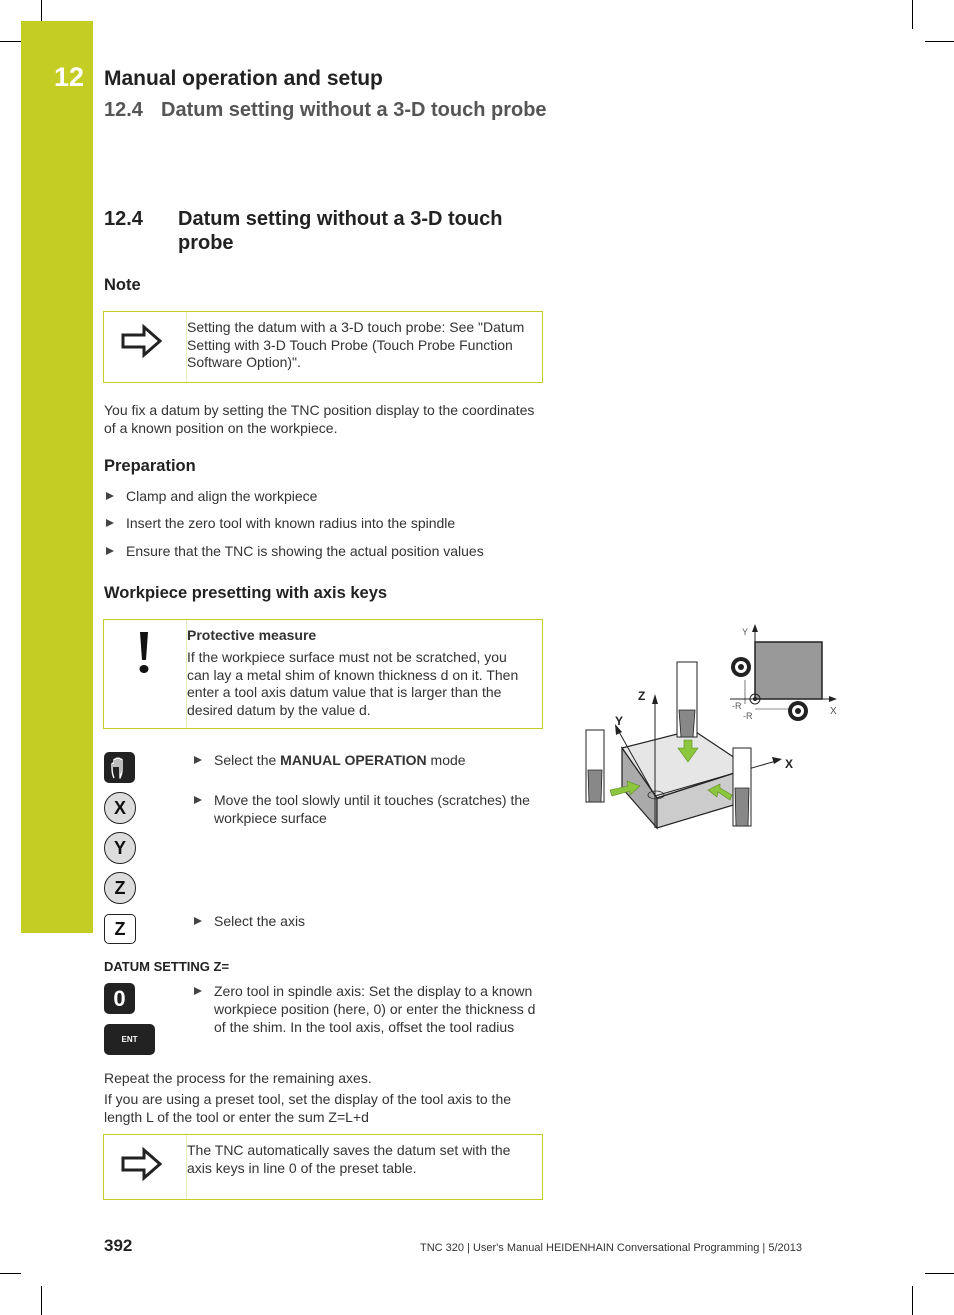 The width and height of the screenshot is (954, 1315). I want to click on step-text: mode, so click(446, 760).